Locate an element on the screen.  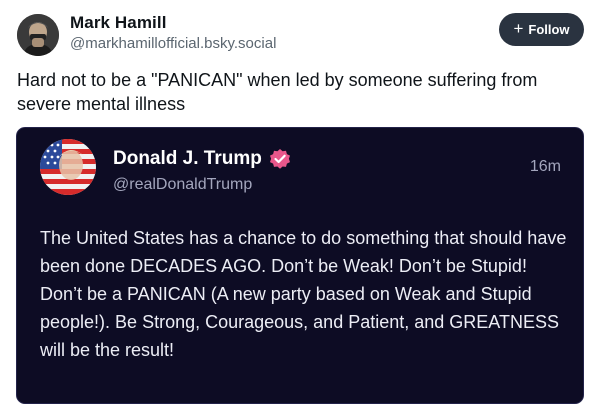
quoted-post-timestamp: 16m is located at coordinates (545, 167).